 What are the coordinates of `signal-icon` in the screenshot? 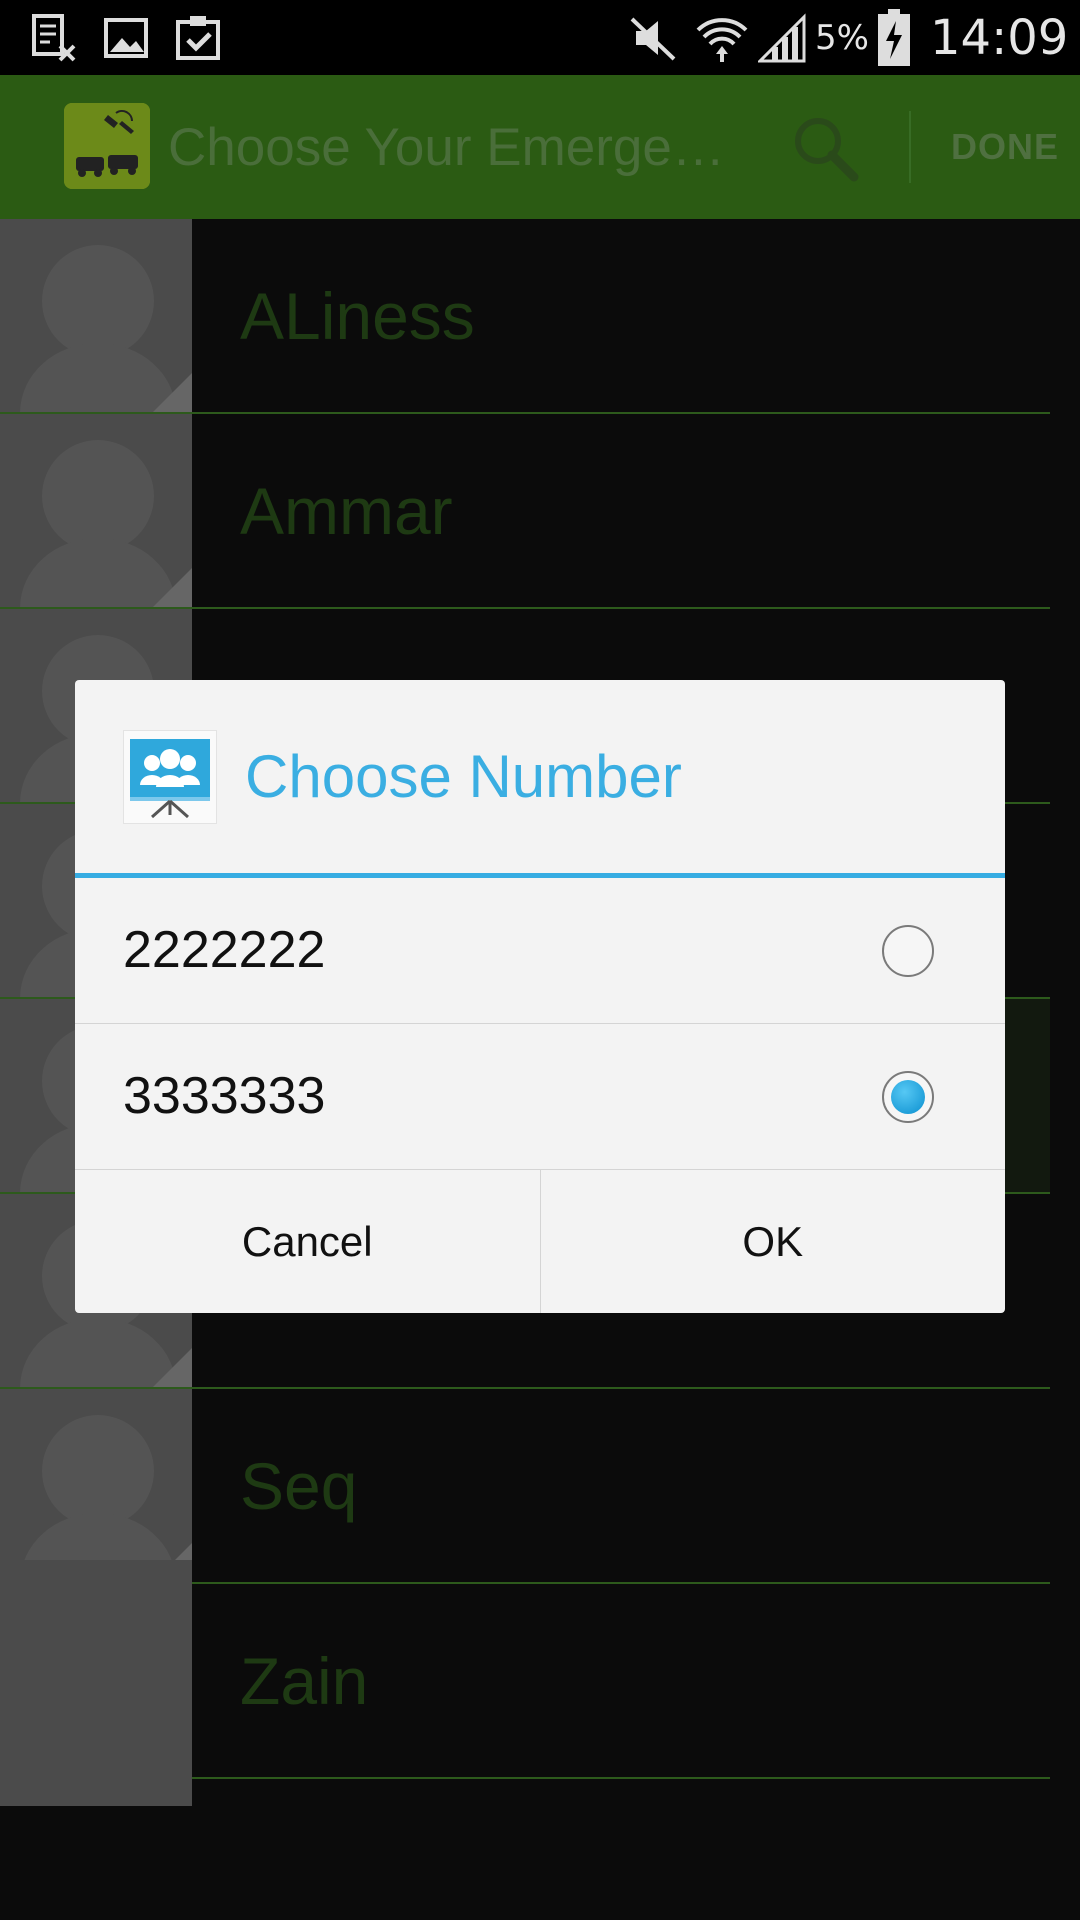 It's located at (783, 37).